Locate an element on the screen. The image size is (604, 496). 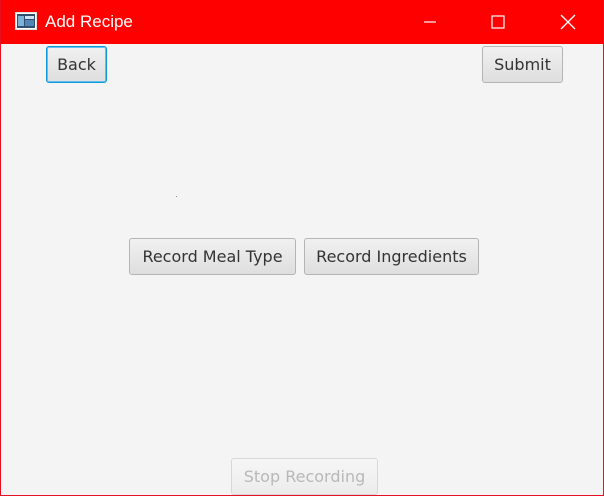
record-ingredients-button: Record Ingredients is located at coordinates (391, 256).